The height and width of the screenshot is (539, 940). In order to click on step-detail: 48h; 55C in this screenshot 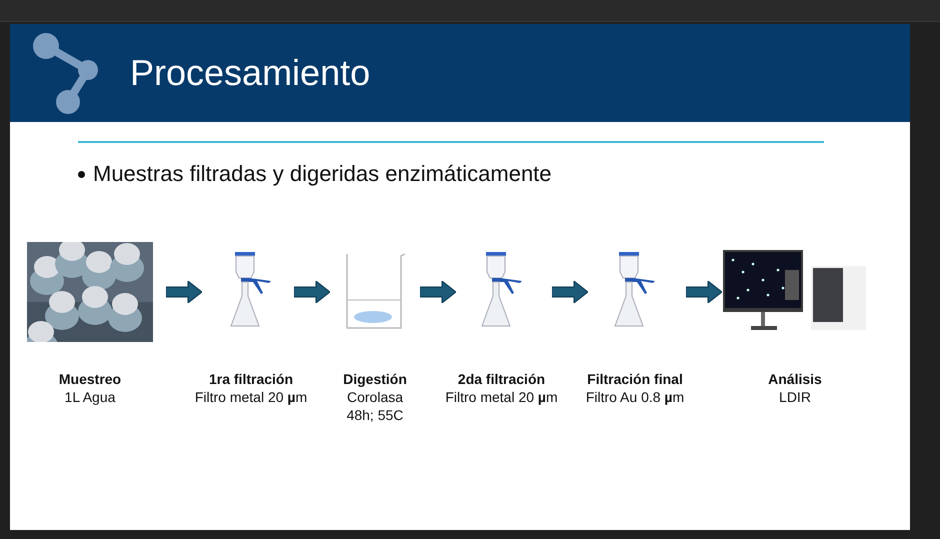, I will do `click(375, 415)`.